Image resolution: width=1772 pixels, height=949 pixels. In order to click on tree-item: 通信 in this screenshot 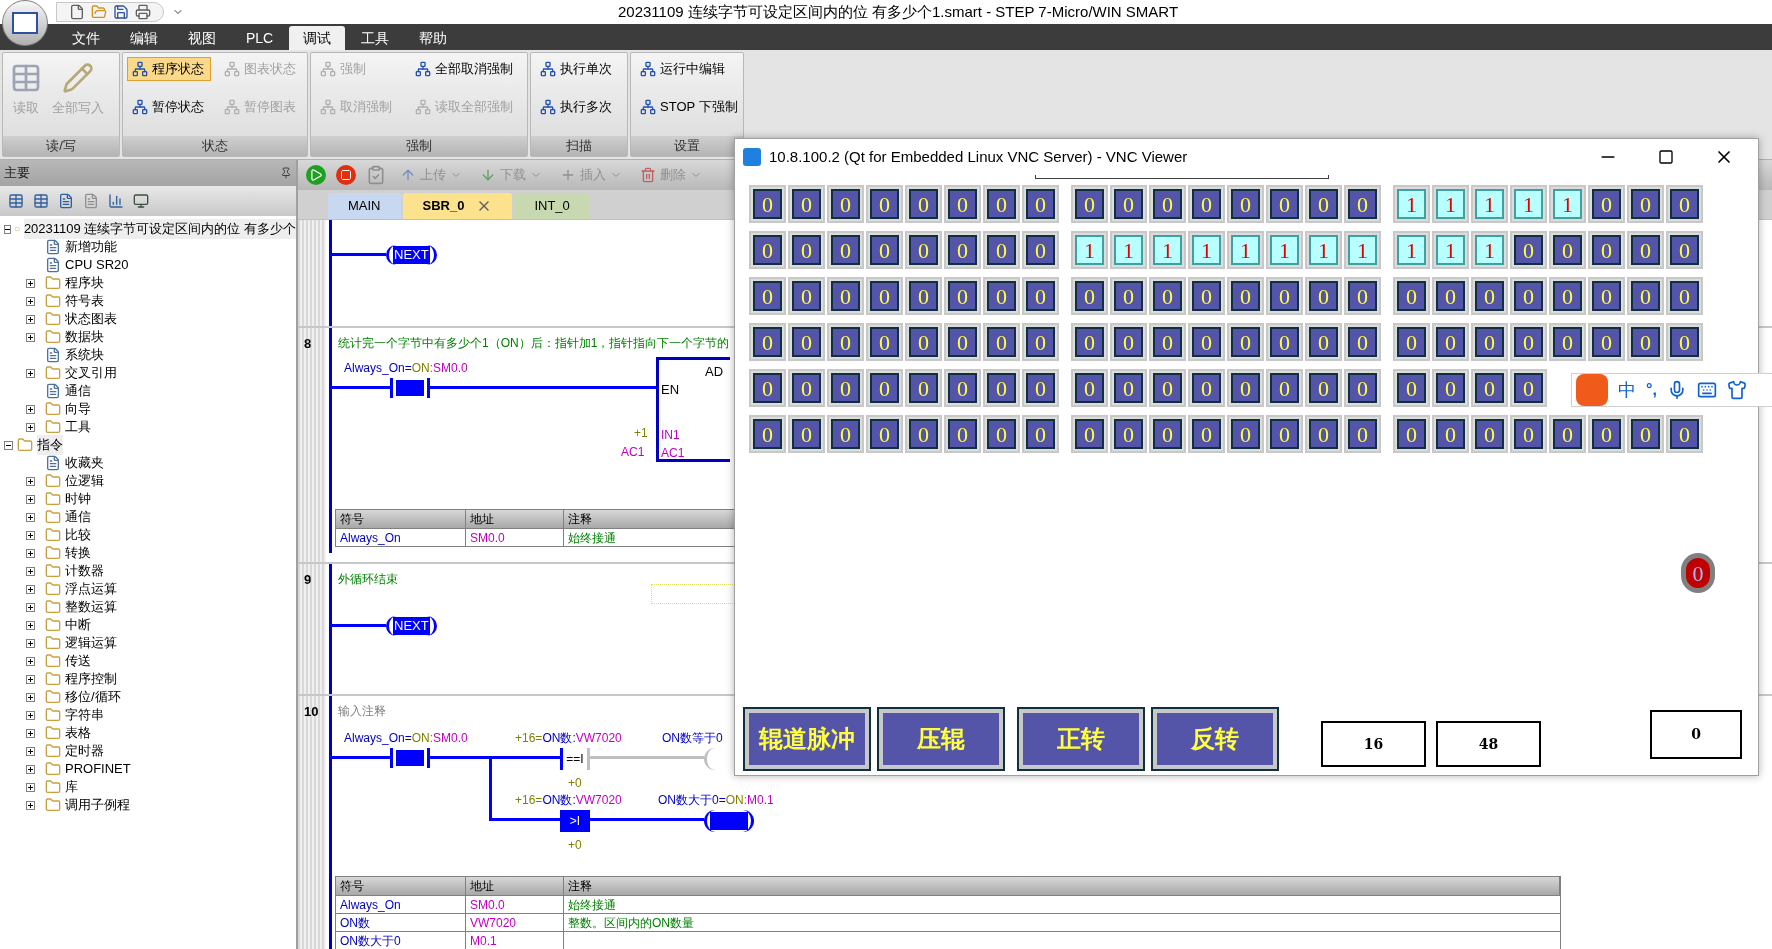, I will do `click(78, 517)`.